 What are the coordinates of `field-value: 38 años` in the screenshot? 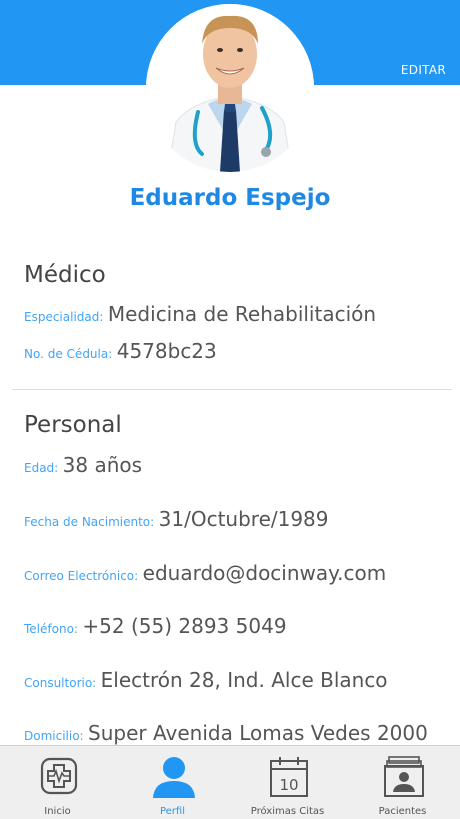 It's located at (102, 465).